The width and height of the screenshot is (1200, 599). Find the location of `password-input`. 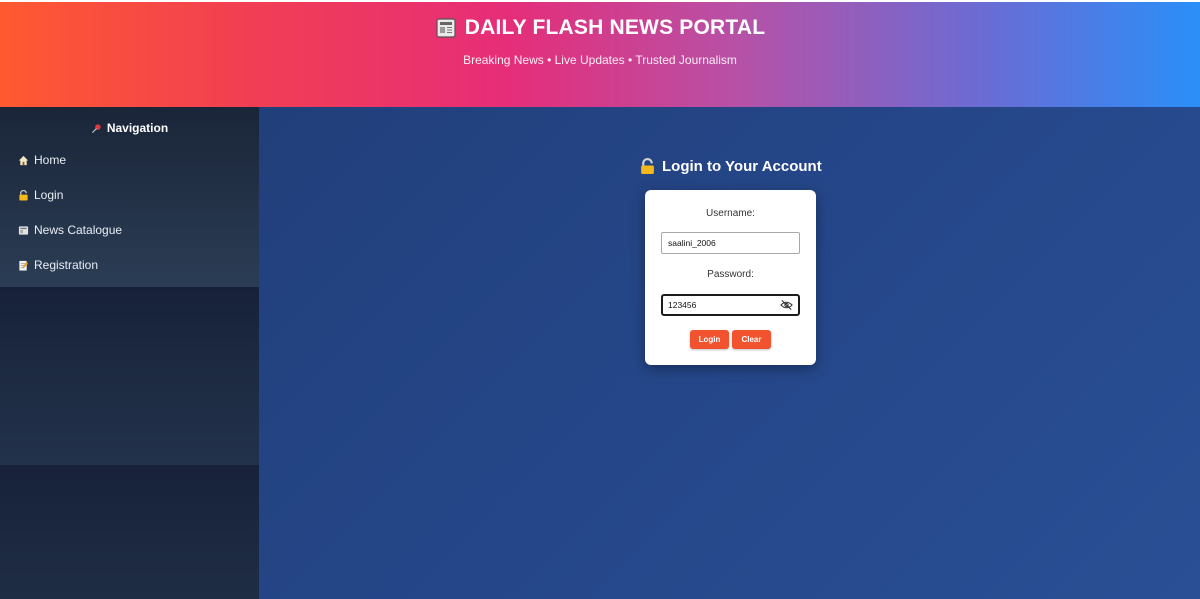

password-input is located at coordinates (718, 305).